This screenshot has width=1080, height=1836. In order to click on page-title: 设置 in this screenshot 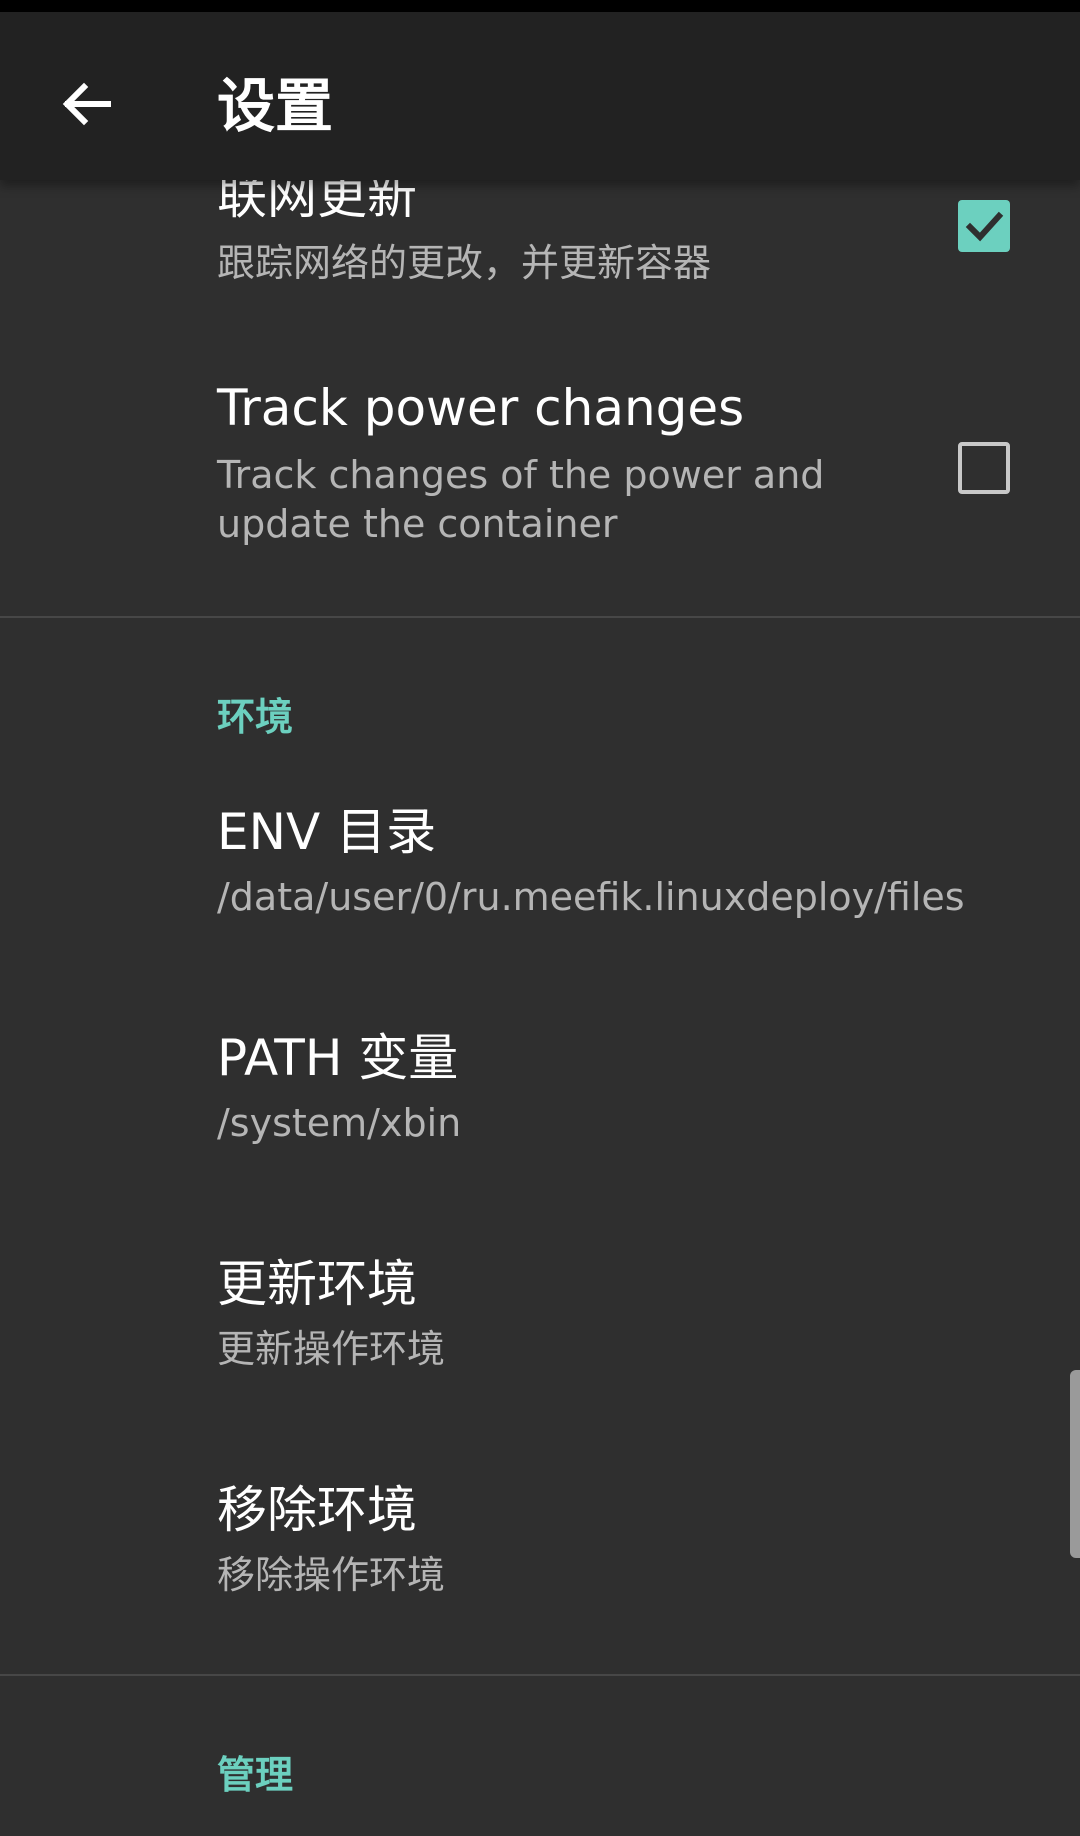, I will do `click(275, 106)`.